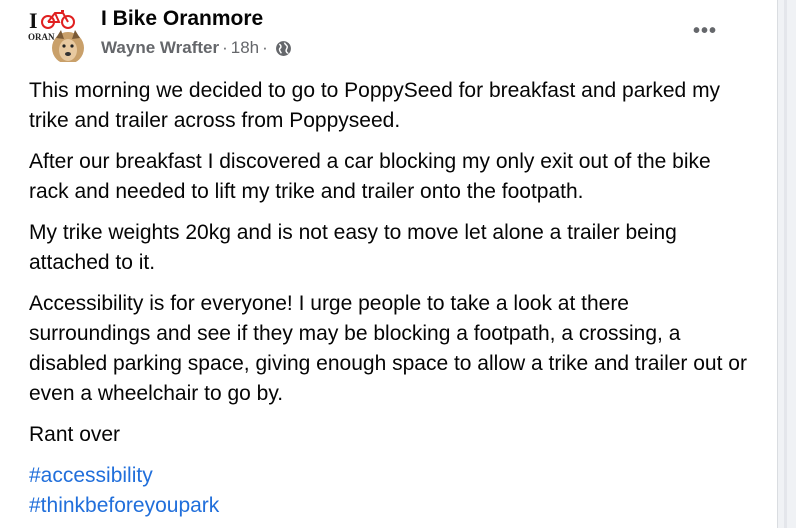 Image resolution: width=796 pixels, height=528 pixels. I want to click on author-link: Wayne Wrafter, so click(160, 48).